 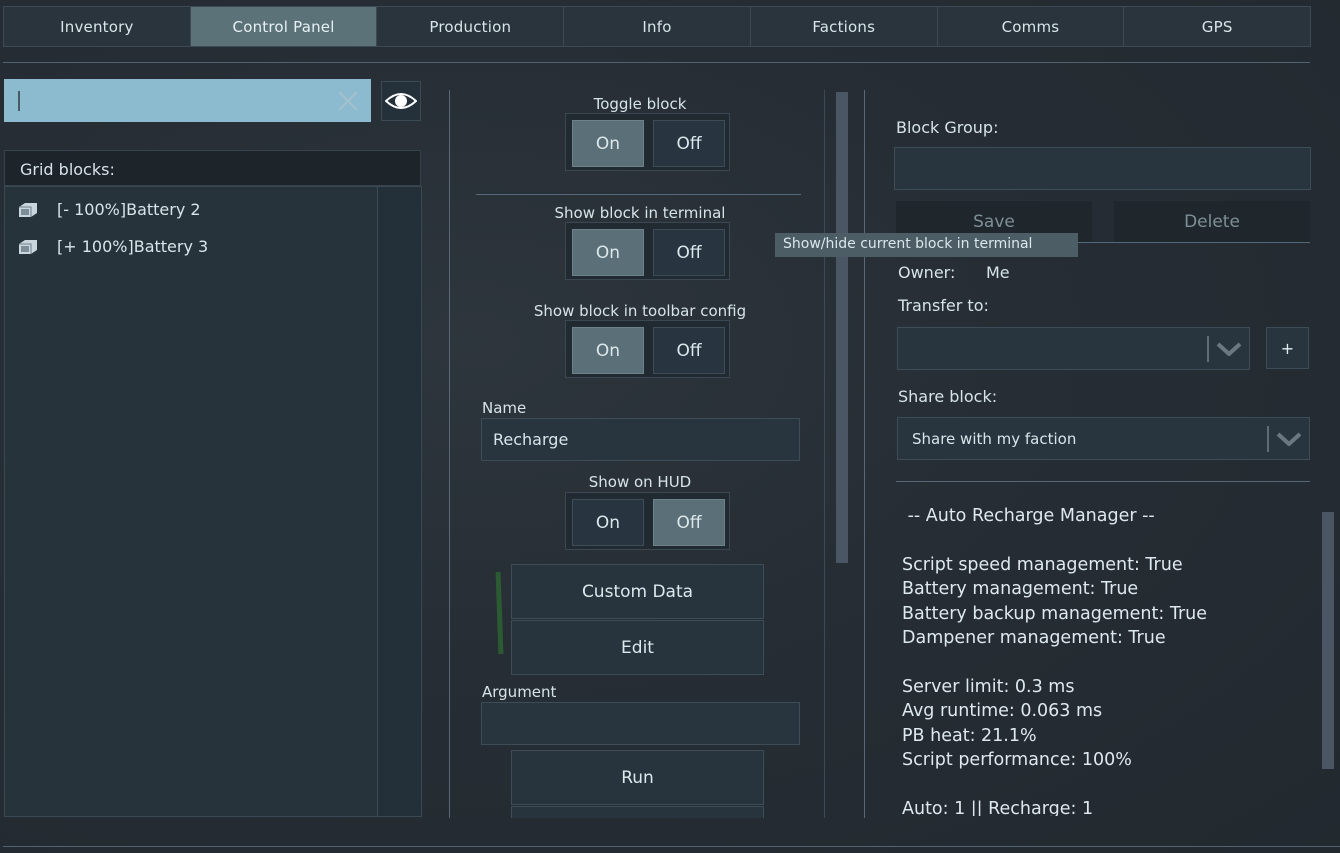 I want to click on show-in-toolbar-on-button: On, so click(x=608, y=350).